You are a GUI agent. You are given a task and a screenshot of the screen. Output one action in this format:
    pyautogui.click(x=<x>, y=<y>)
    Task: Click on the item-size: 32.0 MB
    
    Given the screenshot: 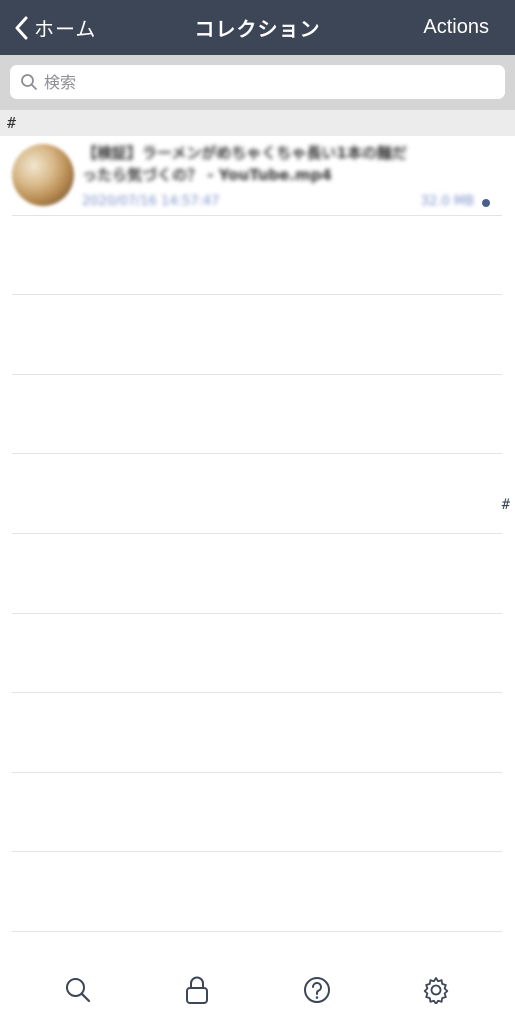 What is the action you would take?
    pyautogui.click(x=447, y=201)
    